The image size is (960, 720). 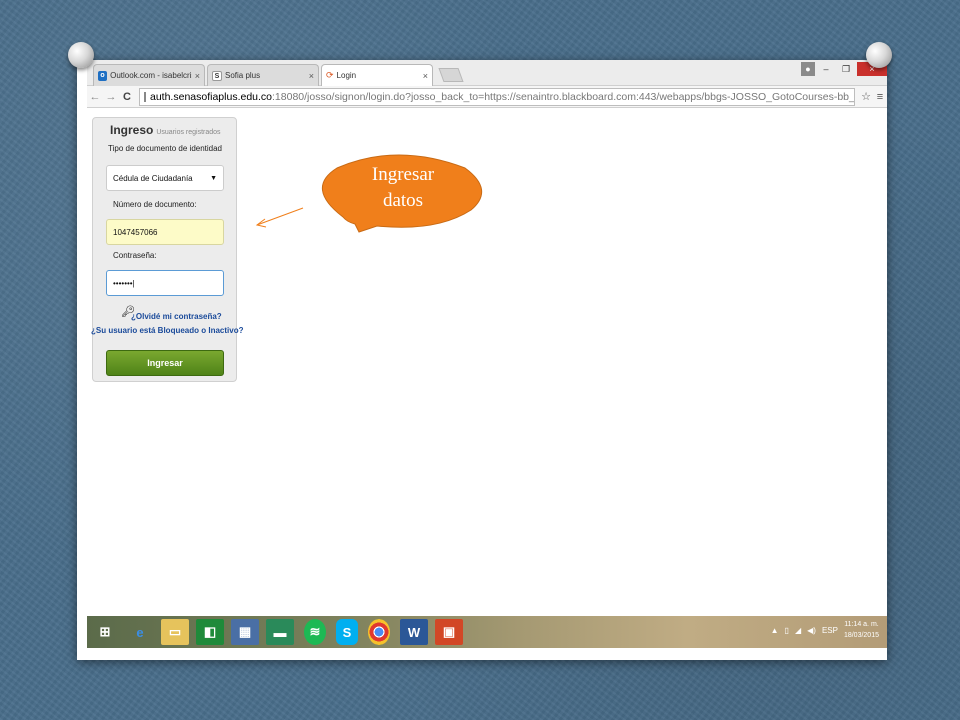 I want to click on callout-line-1: Ingresar, so click(x=403, y=174).